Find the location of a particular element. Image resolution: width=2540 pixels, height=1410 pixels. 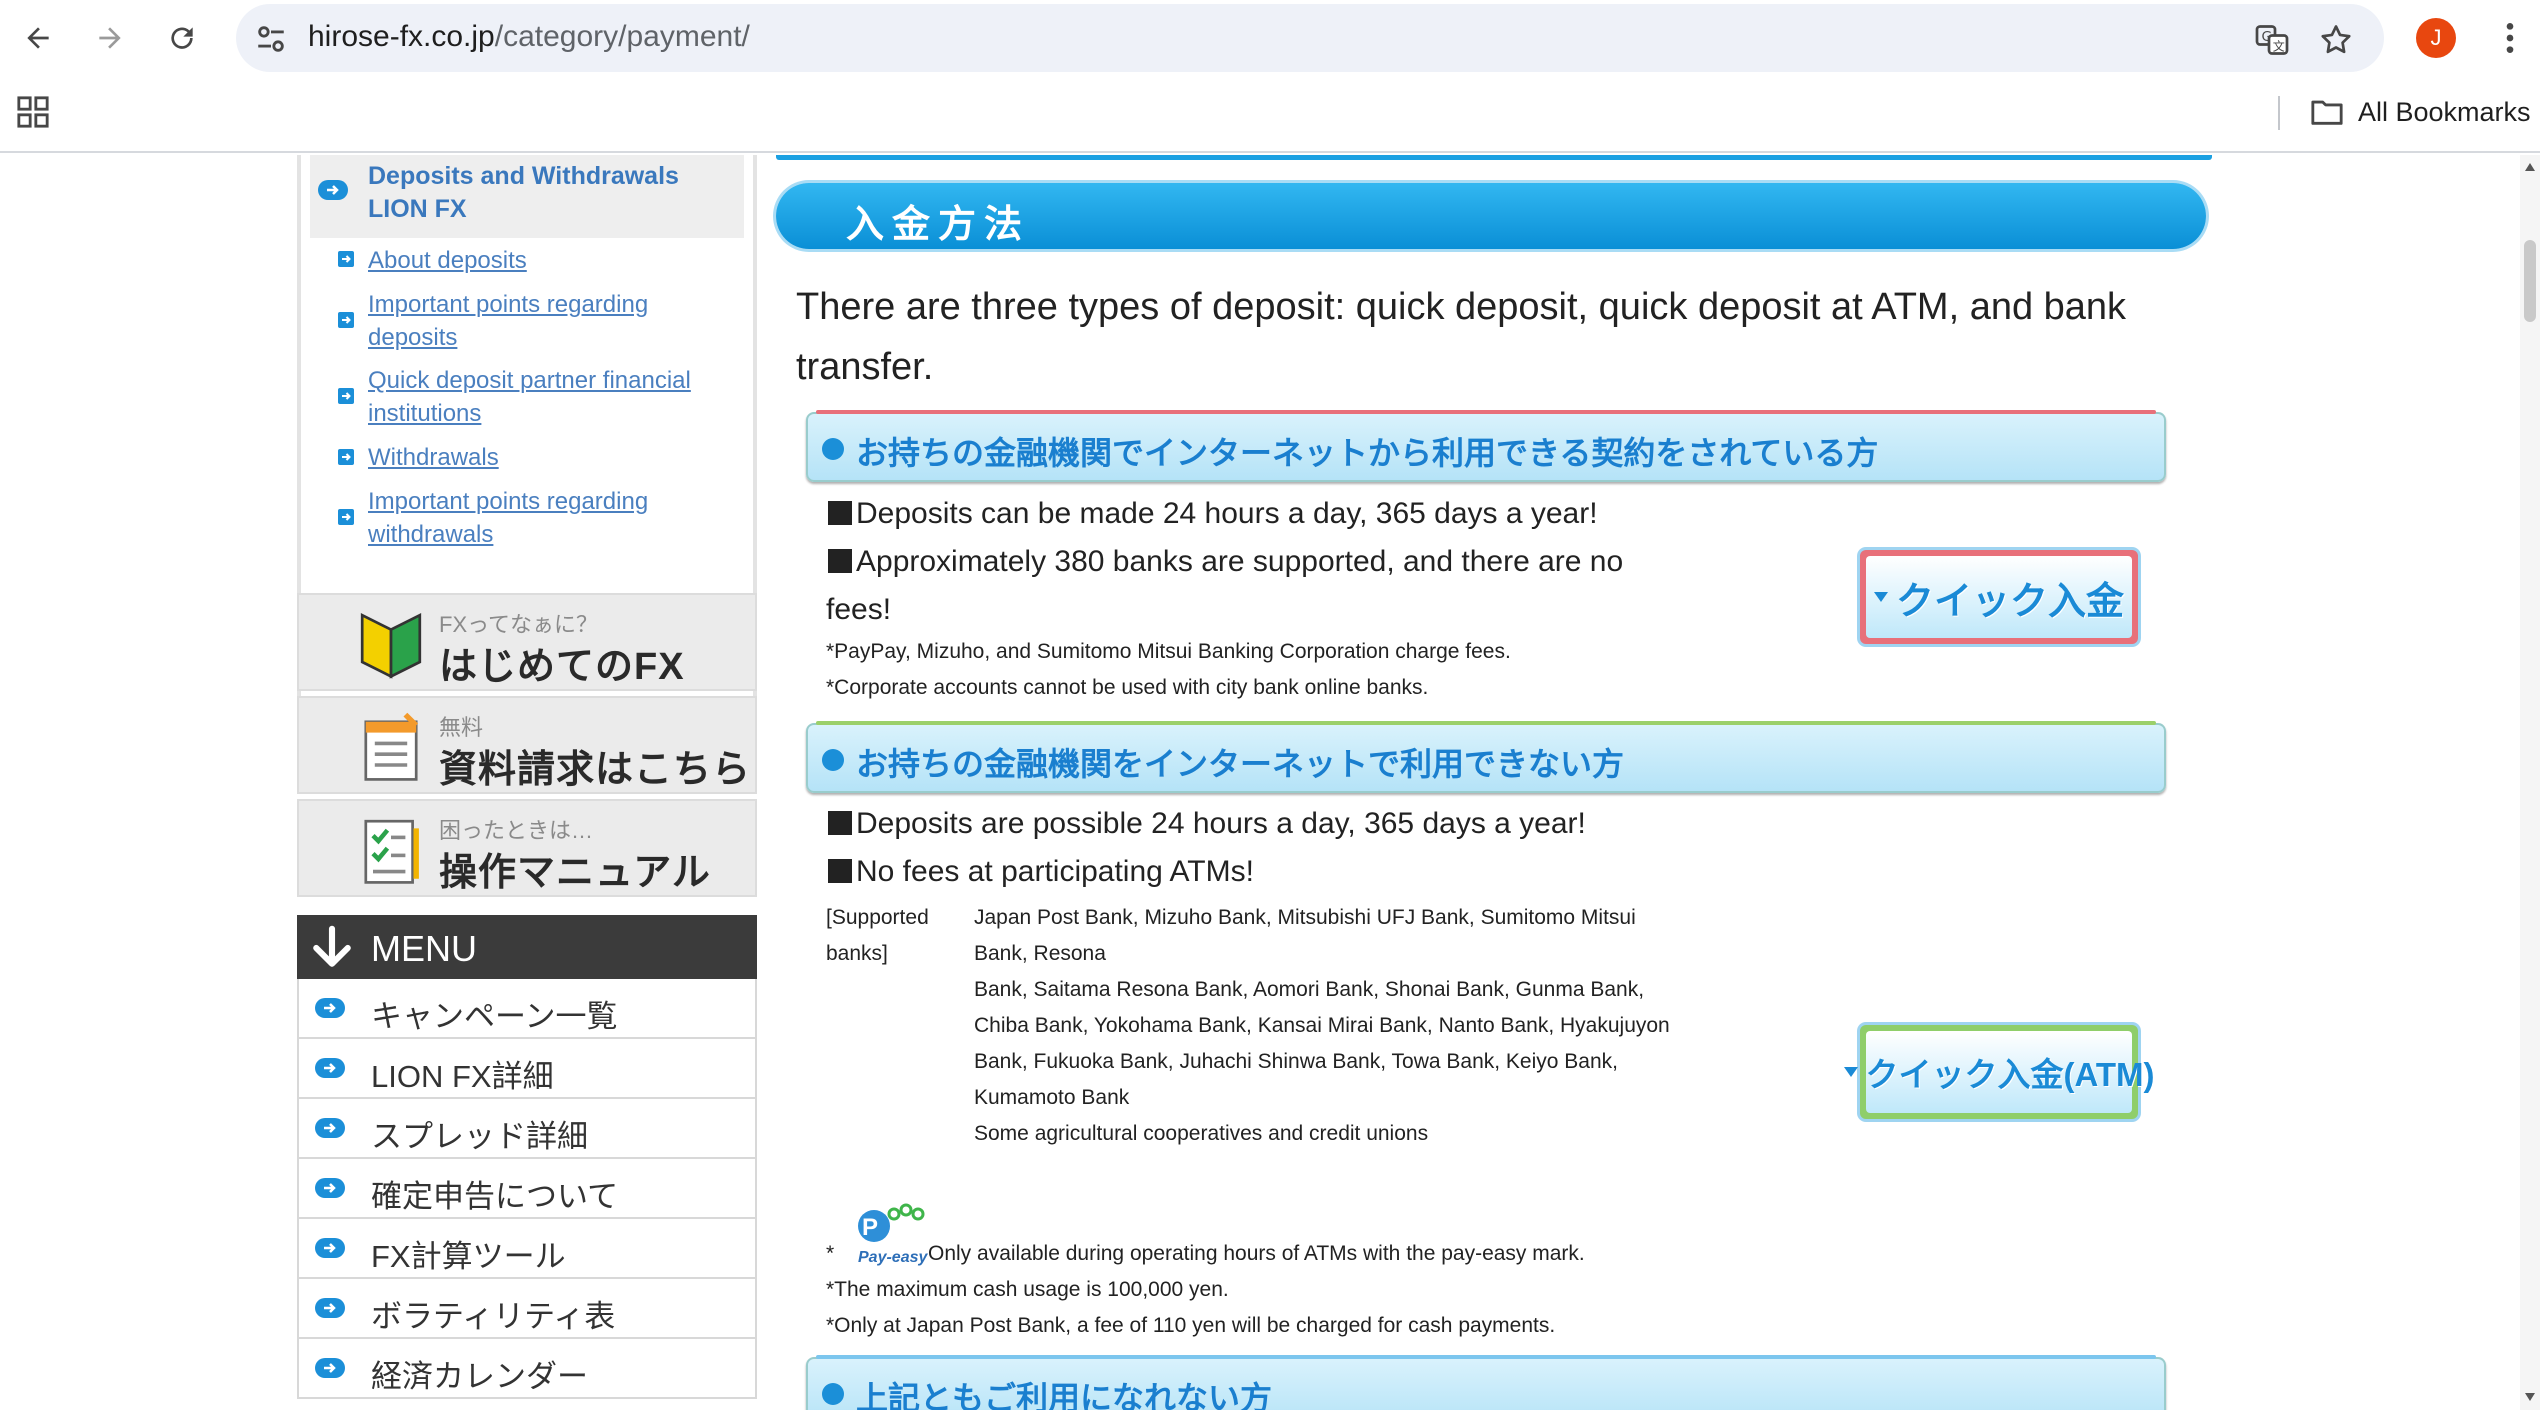

reload-button is located at coordinates (182, 38).